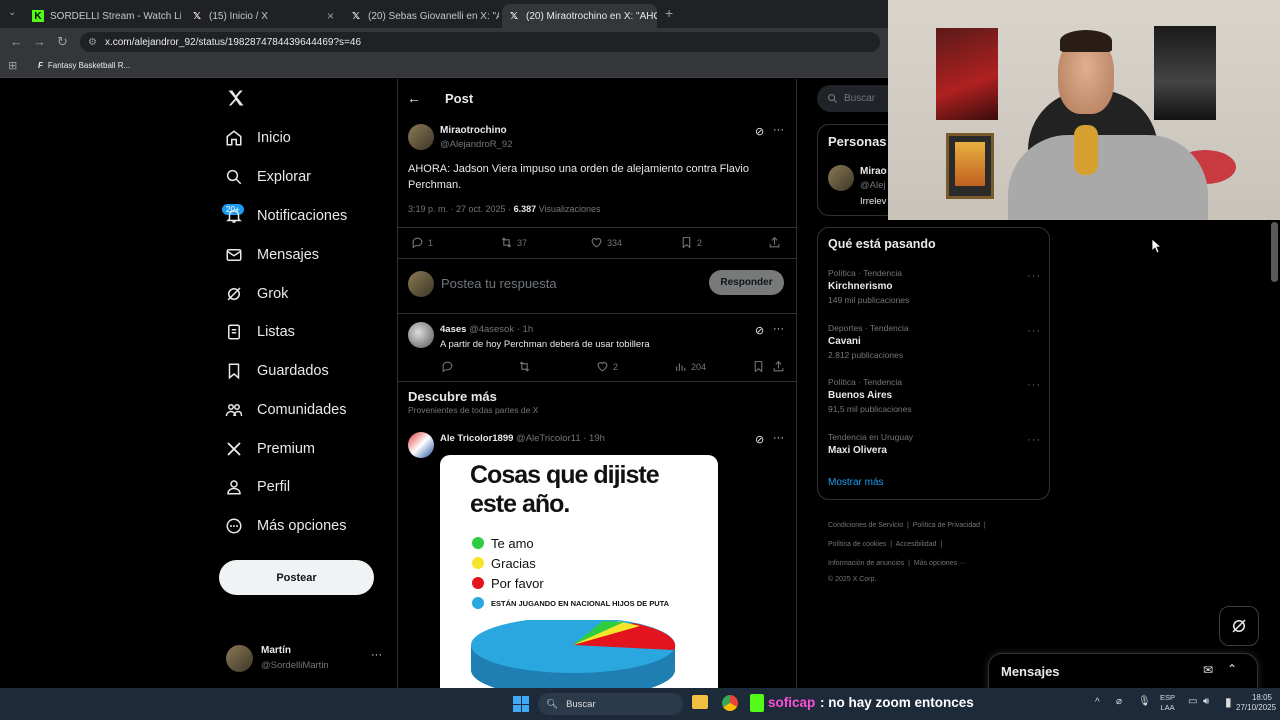 The width and height of the screenshot is (1280, 720). What do you see at coordinates (857, 544) in the screenshot?
I see `footer-link: Política de cookies` at bounding box center [857, 544].